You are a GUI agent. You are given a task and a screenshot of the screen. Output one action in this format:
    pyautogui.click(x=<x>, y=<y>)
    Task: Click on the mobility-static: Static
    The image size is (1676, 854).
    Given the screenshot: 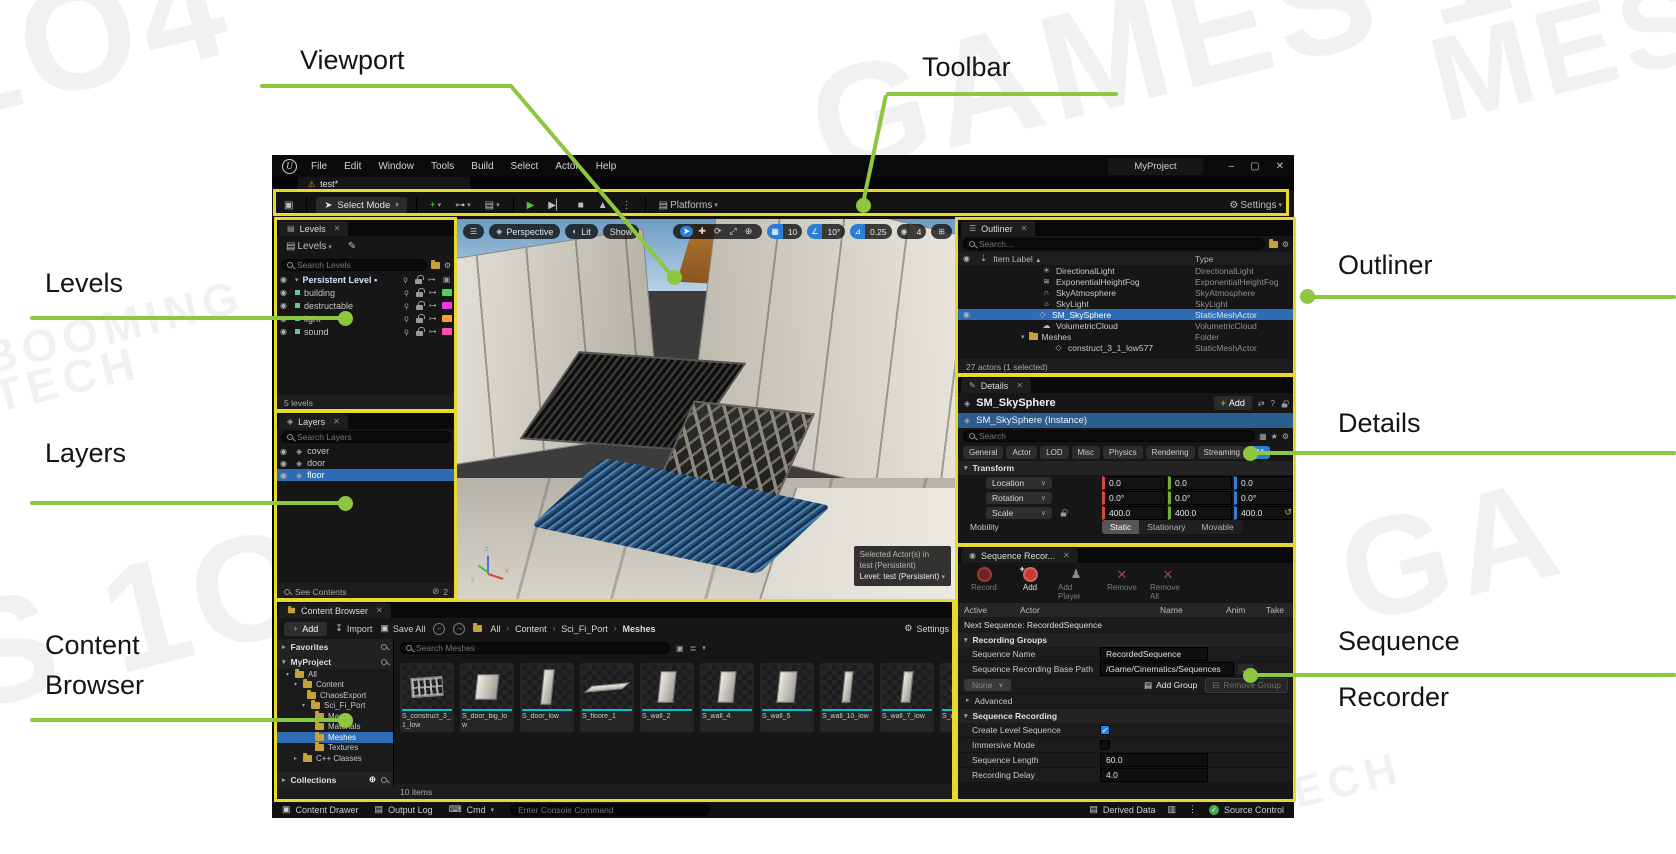 What is the action you would take?
    pyautogui.click(x=1121, y=527)
    